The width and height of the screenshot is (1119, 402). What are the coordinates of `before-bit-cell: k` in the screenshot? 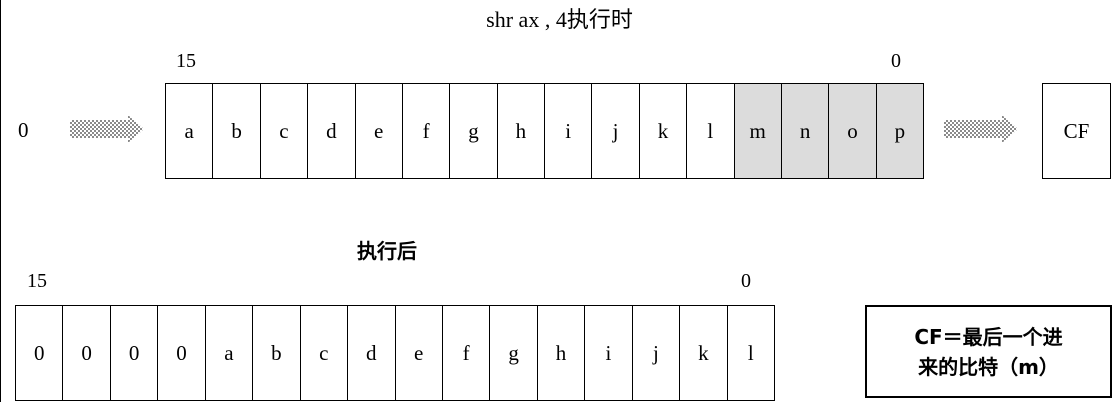 It's located at (663, 131).